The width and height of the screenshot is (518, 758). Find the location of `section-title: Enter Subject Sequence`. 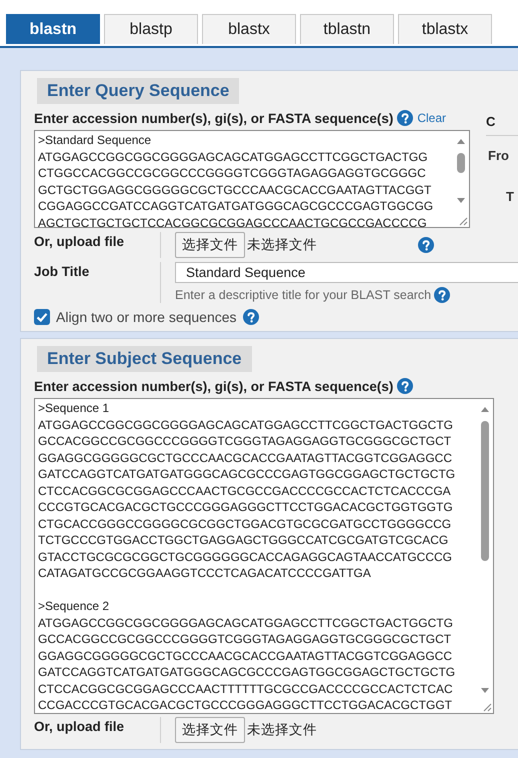

section-title: Enter Subject Sequence is located at coordinates (144, 359).